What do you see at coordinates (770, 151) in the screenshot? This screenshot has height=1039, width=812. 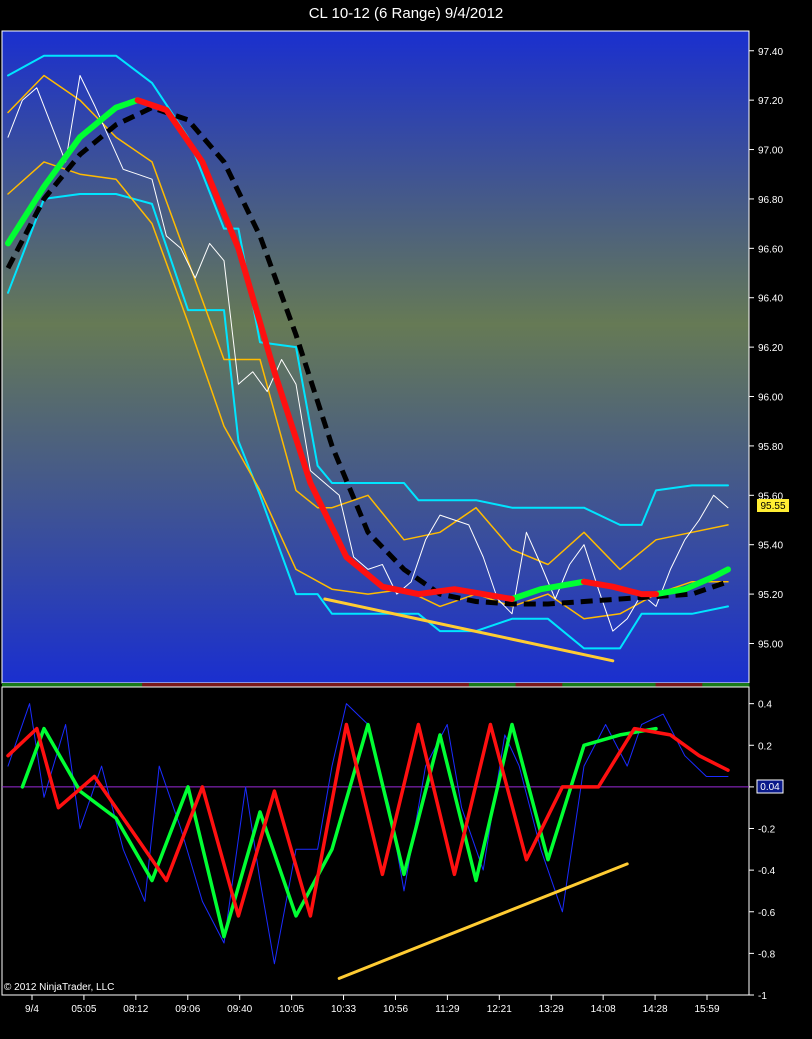 I see `price-axis-tick-label: 97.00` at bounding box center [770, 151].